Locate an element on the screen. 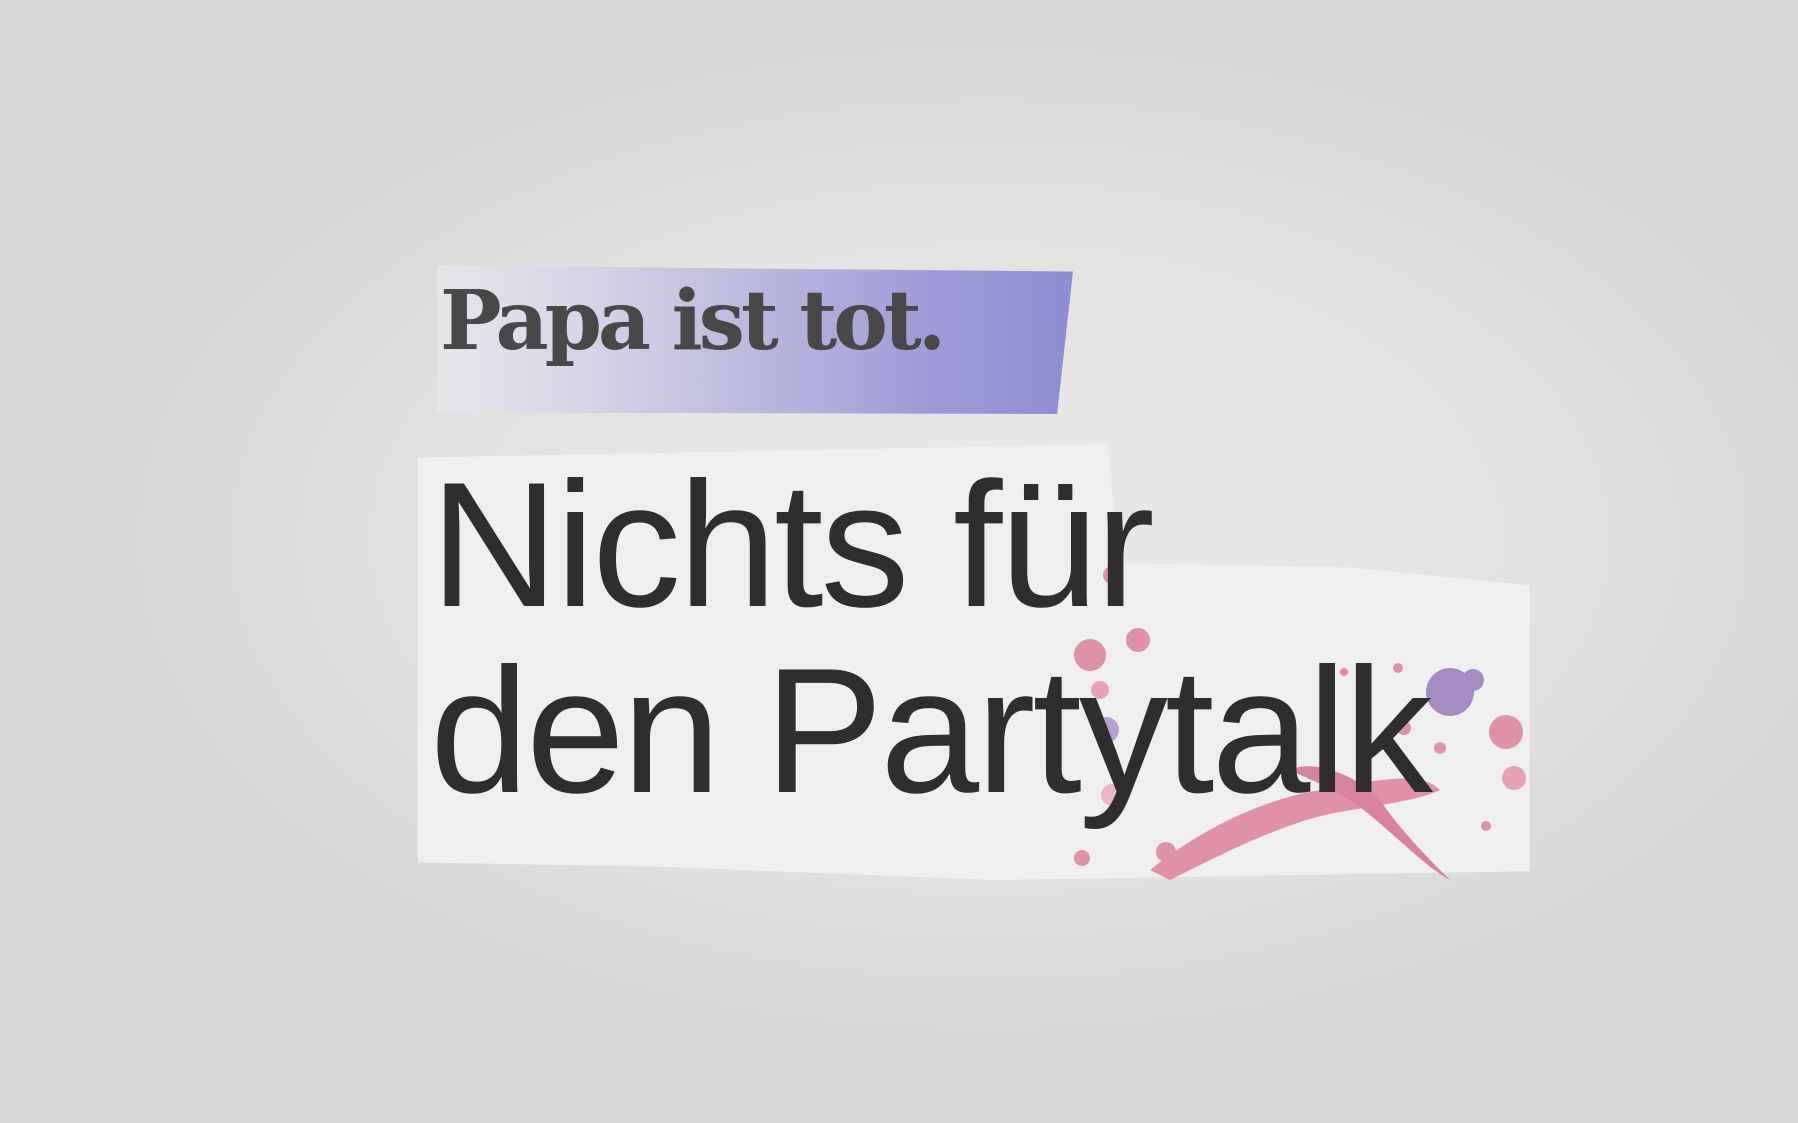 This screenshot has width=1798, height=1123. headline-line-2: den Partytalk is located at coordinates (931, 730).